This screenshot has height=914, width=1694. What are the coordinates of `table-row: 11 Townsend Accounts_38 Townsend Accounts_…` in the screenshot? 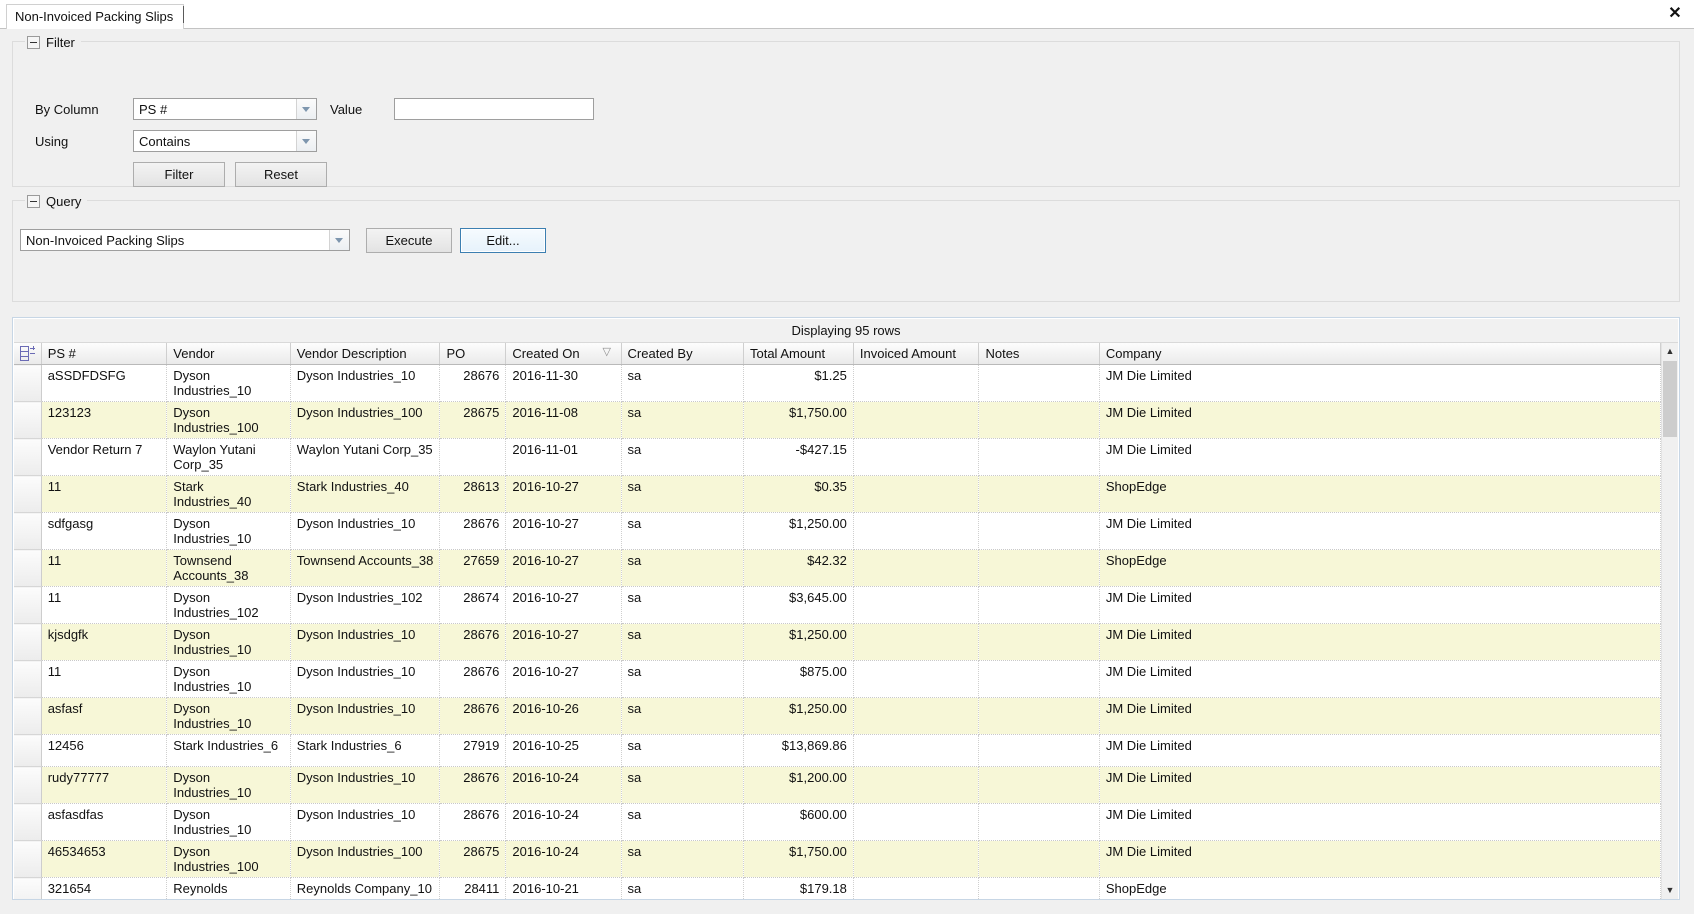 It's located at (838, 568).